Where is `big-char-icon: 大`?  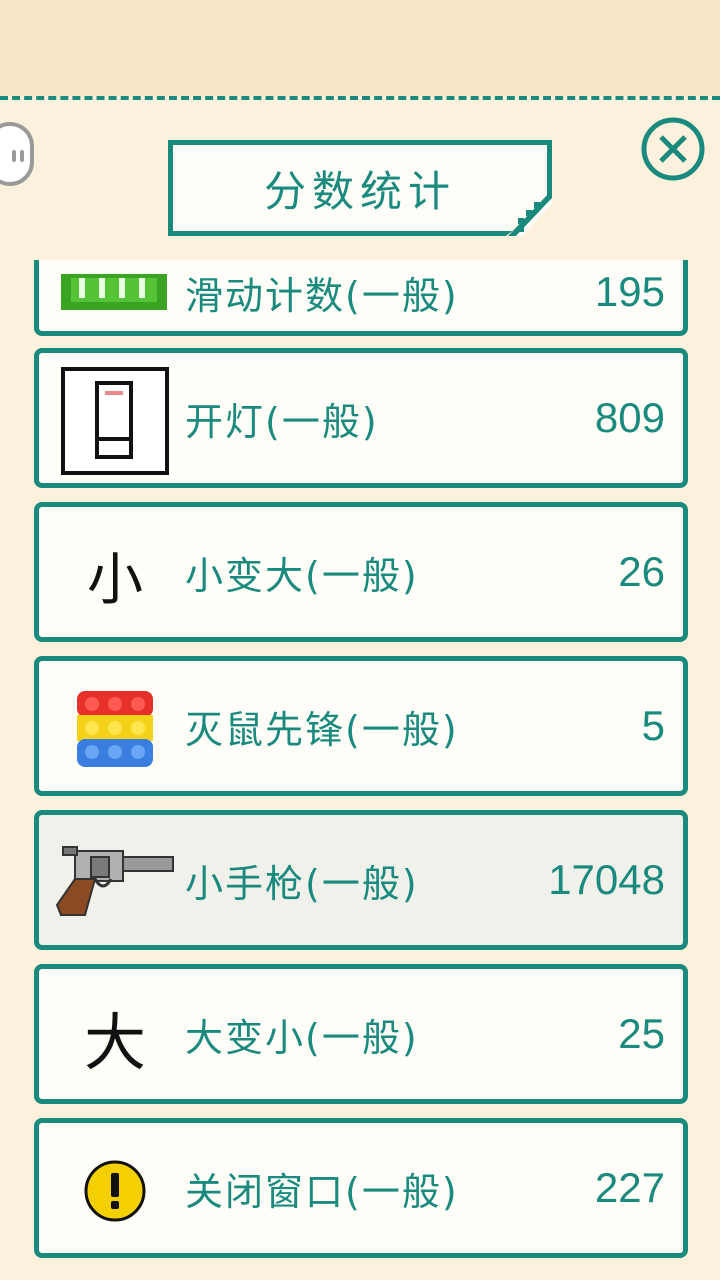
big-char-icon: 大 is located at coordinates (115, 1037).